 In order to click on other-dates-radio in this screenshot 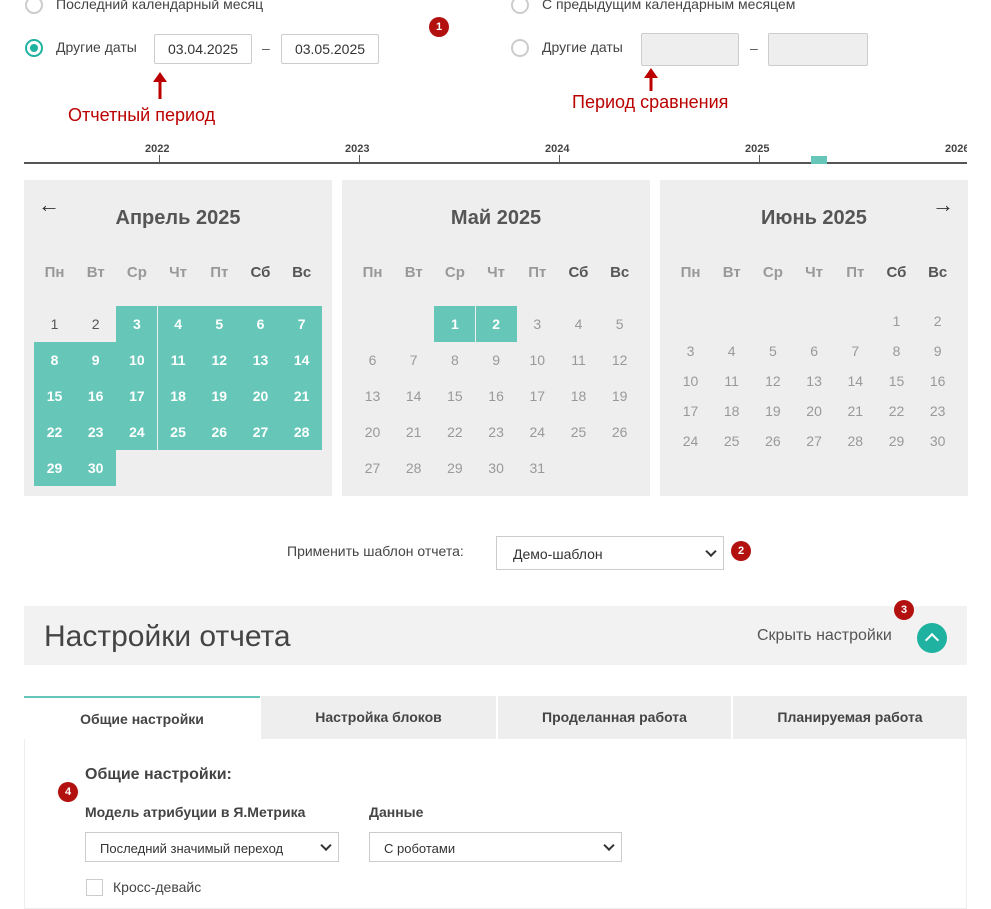, I will do `click(34, 48)`.